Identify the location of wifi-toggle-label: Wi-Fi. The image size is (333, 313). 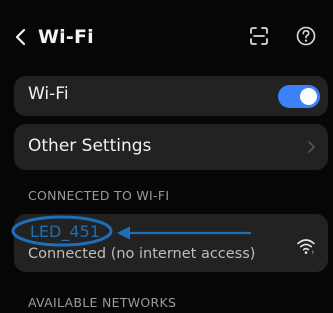
(48, 94).